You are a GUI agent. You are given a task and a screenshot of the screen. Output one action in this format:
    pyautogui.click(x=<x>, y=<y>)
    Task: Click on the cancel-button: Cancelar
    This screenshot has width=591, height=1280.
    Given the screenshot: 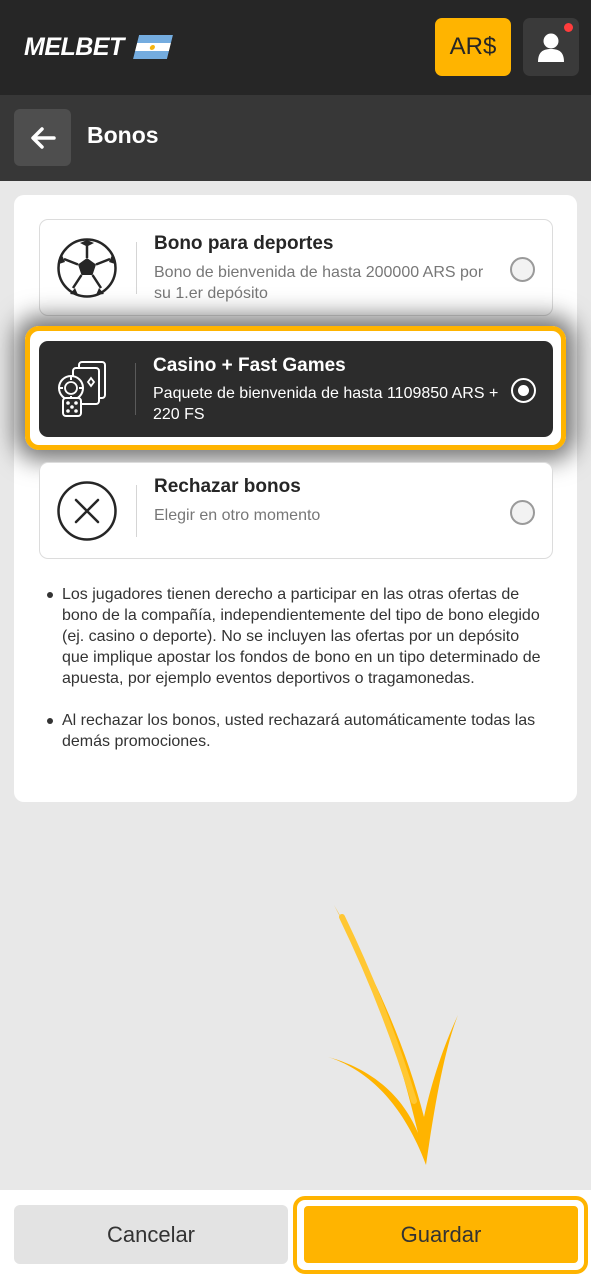 What is the action you would take?
    pyautogui.click(x=151, y=1234)
    